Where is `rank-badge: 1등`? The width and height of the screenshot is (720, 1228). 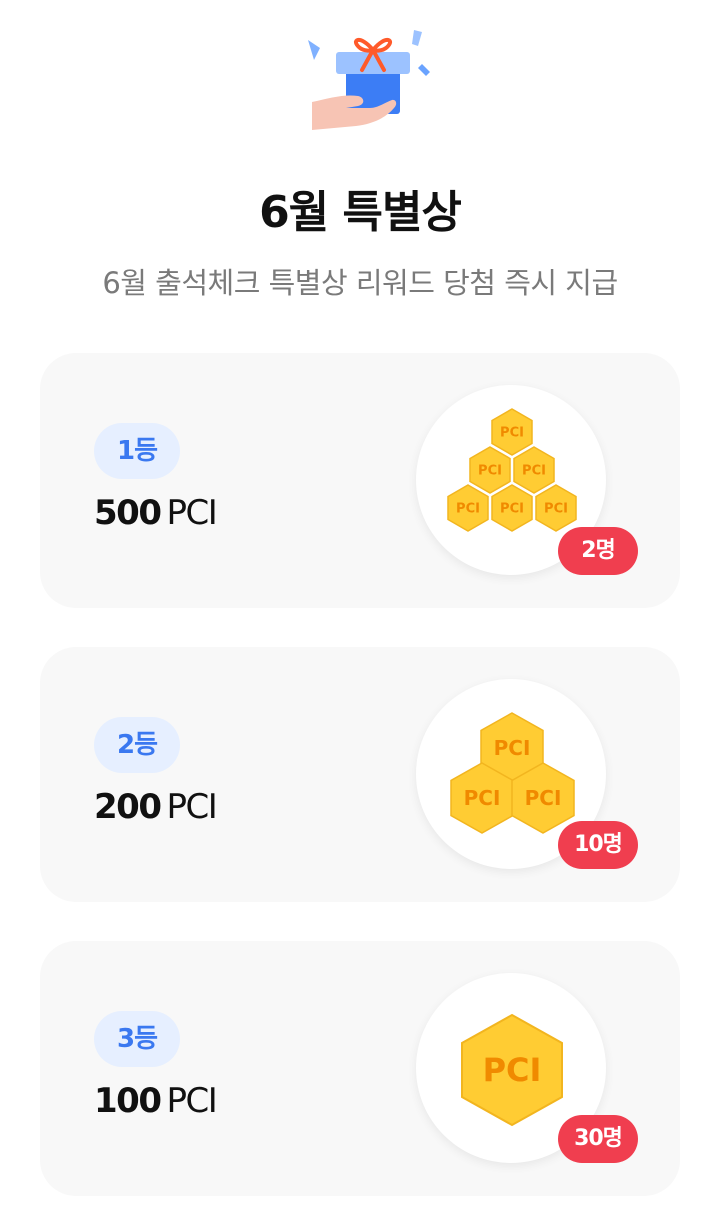 rank-badge: 1등 is located at coordinates (137, 451).